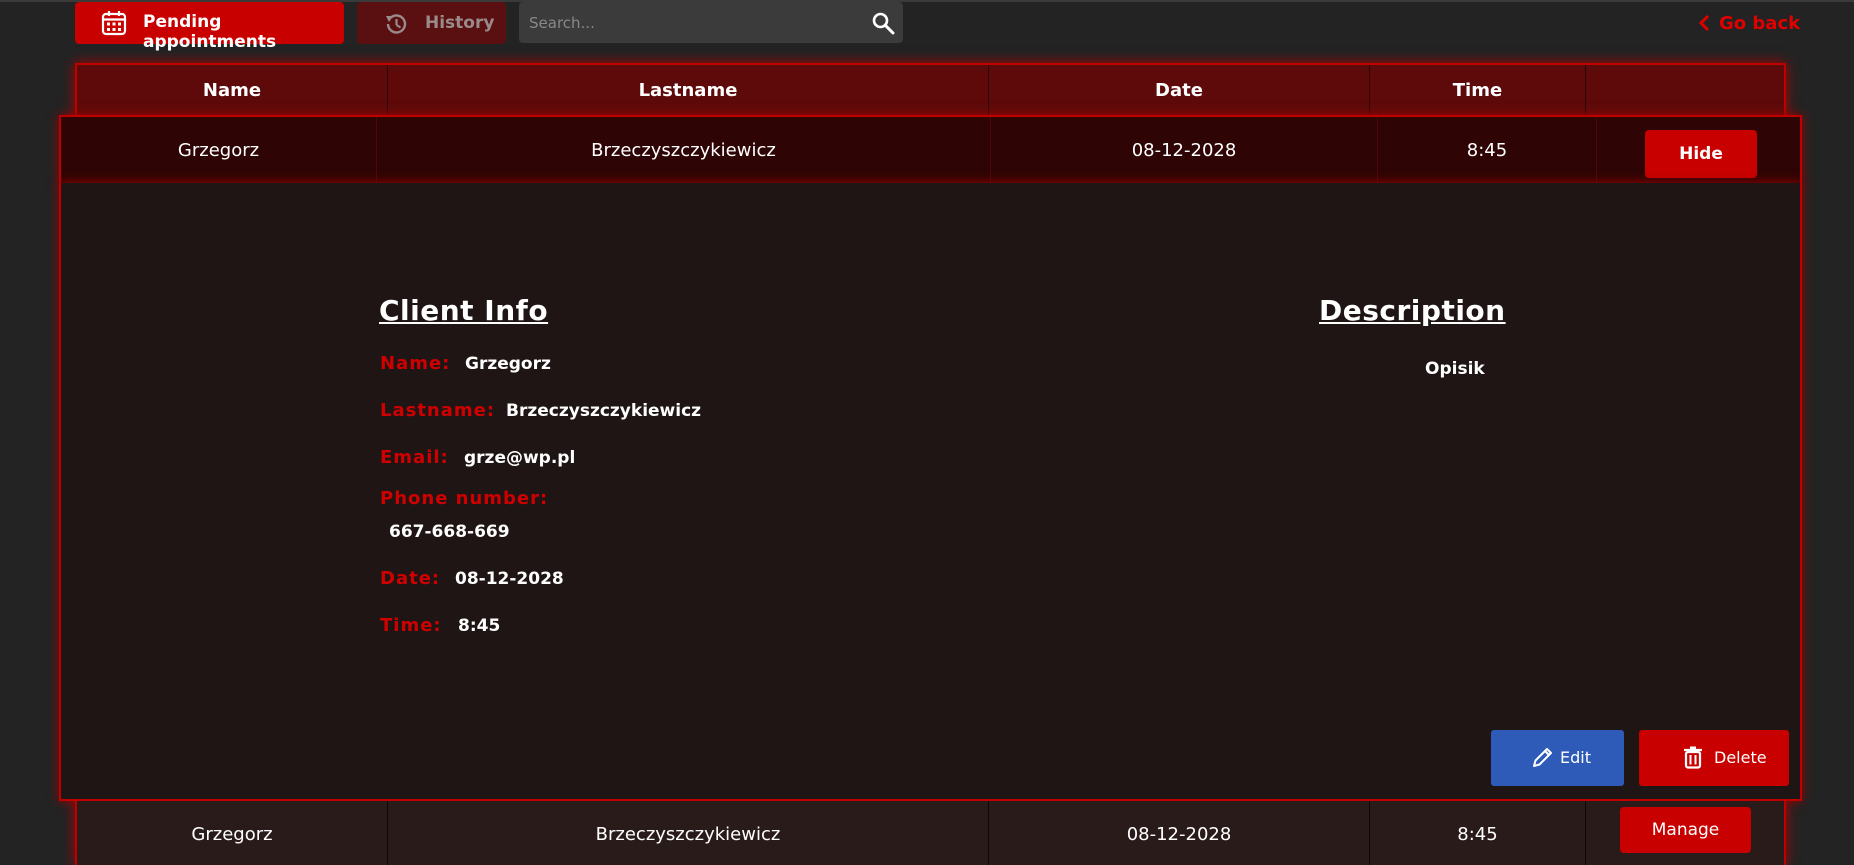 This screenshot has height=865, width=1854. Describe the element at coordinates (449, 532) in the screenshot. I see `phone-value: 667-668-669` at that location.